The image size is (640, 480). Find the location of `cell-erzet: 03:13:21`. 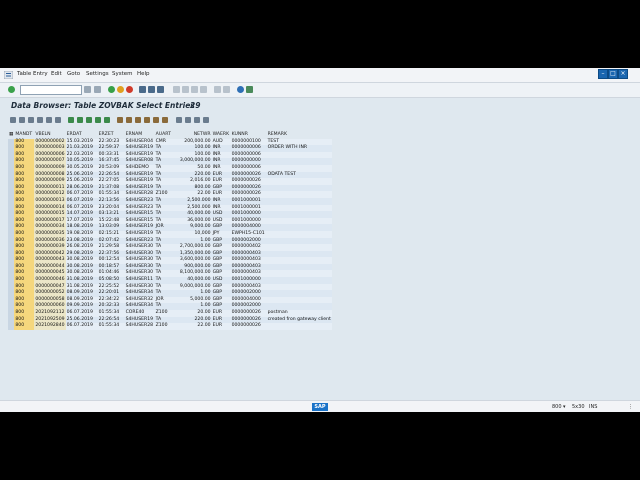

cell-erzet: 03:13:21 is located at coordinates (111, 214).